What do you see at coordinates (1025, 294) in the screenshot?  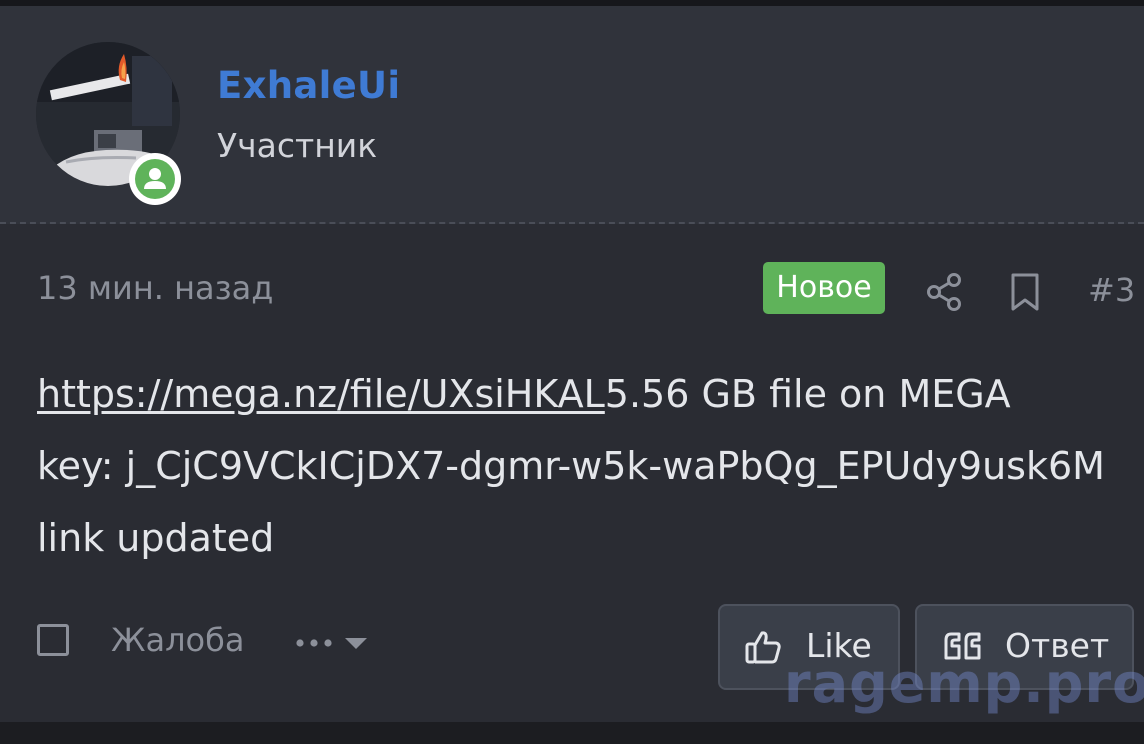 I see `bookmark-icon` at bounding box center [1025, 294].